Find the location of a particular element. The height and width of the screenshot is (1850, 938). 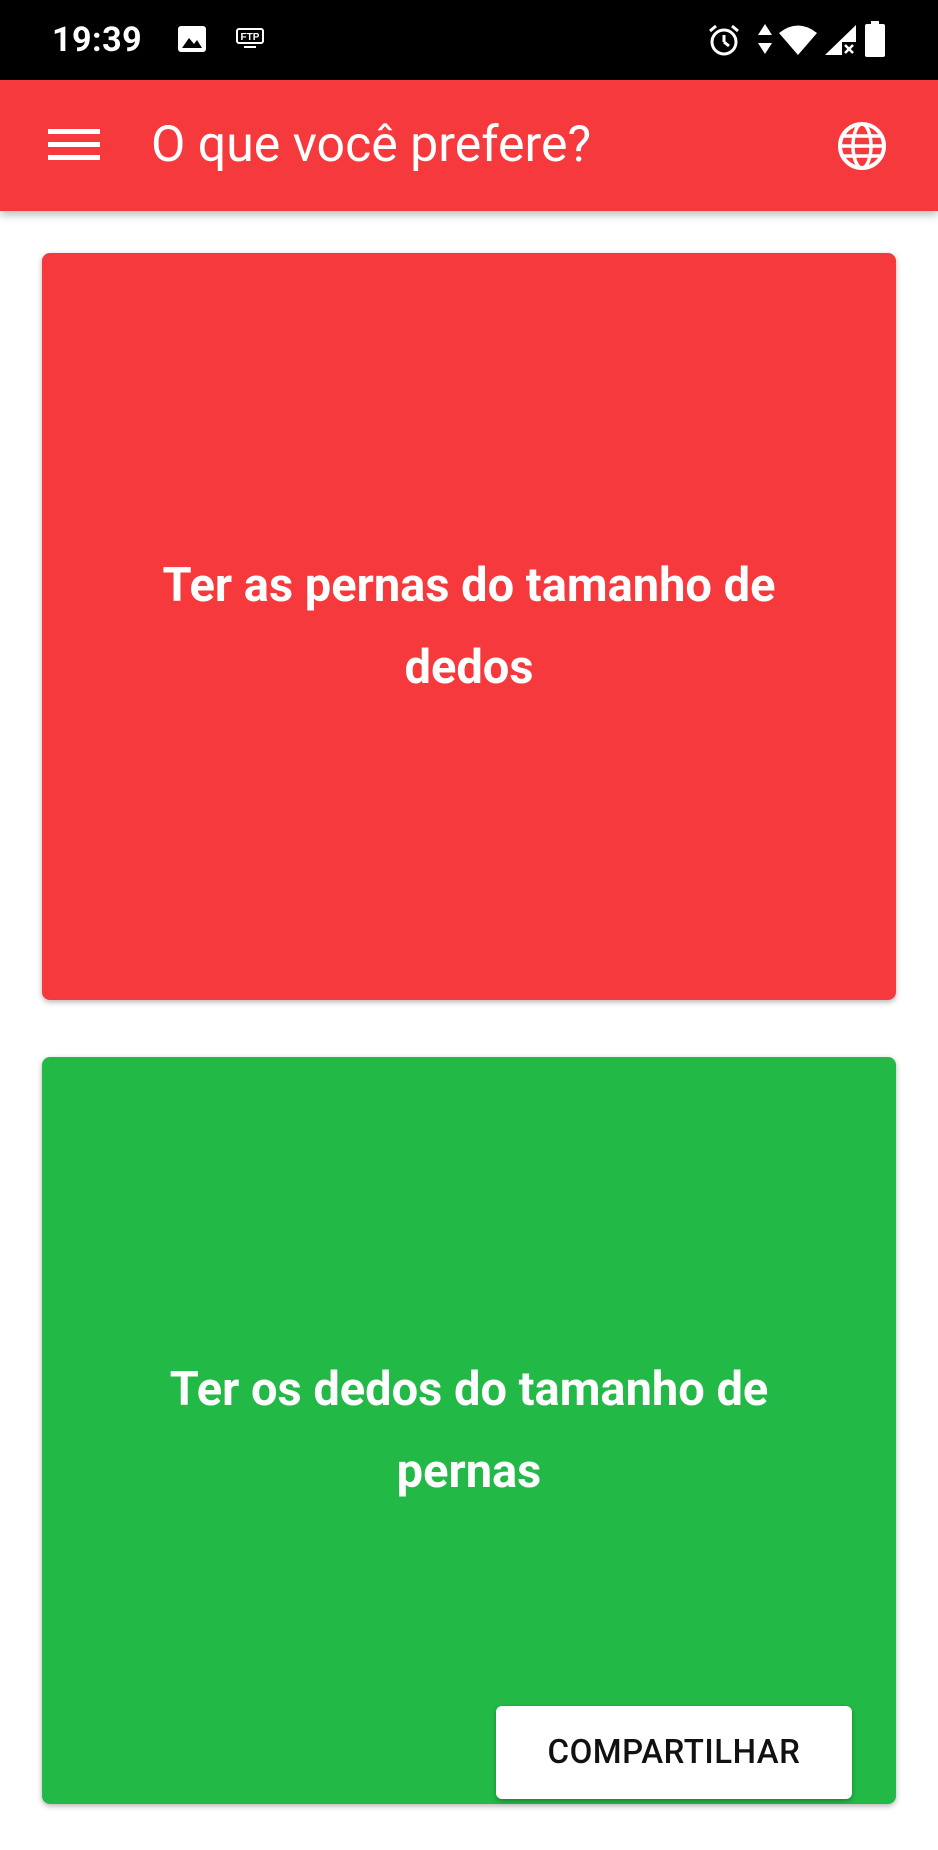

wifi-icon is located at coordinates (798, 40).